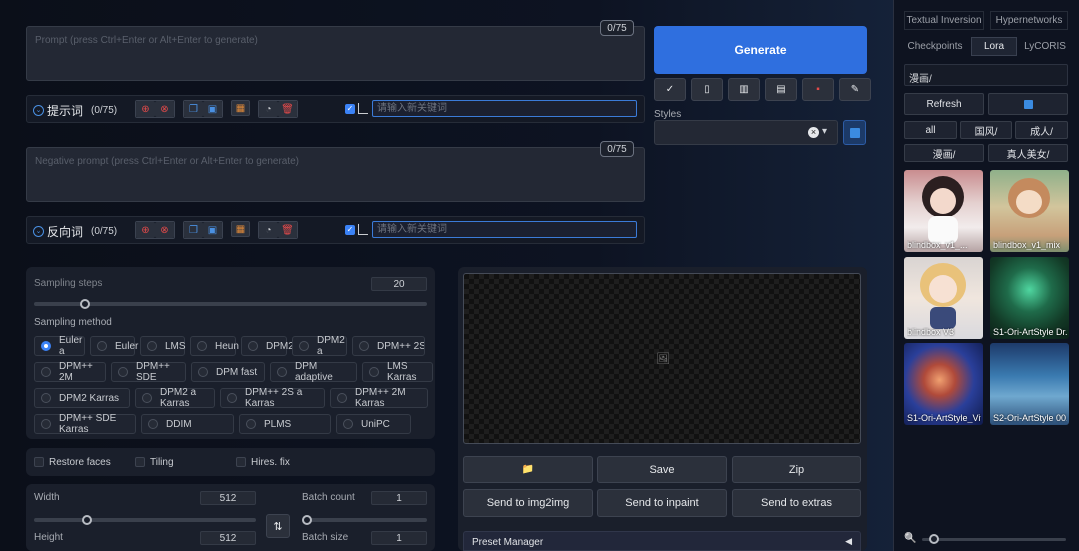  Describe the element at coordinates (88, 424) in the screenshot. I see `sampler-label: DPM++ SDE Karras` at that location.